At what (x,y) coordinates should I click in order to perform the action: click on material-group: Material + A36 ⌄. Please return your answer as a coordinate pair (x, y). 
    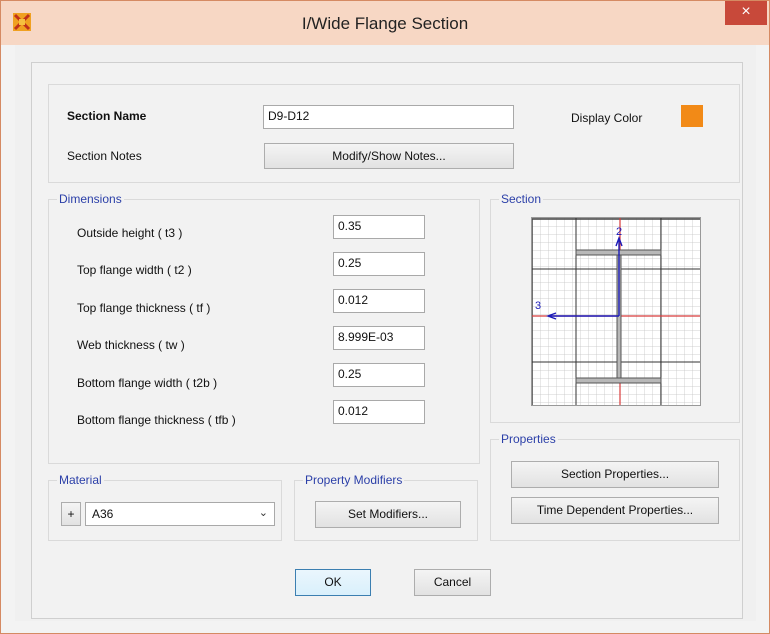
    Looking at the image, I should click on (165, 507).